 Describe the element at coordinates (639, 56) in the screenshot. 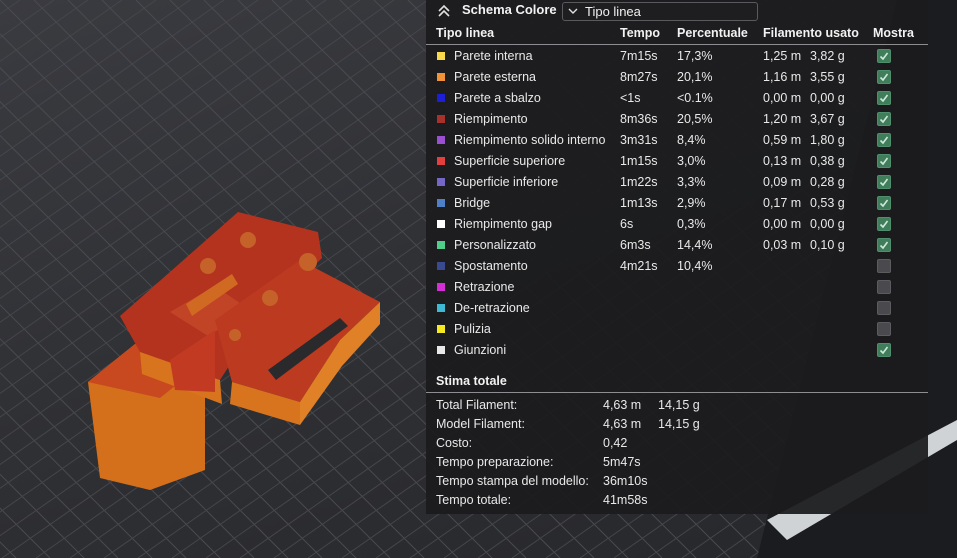

I see `line-type-time: 7m15s` at that location.